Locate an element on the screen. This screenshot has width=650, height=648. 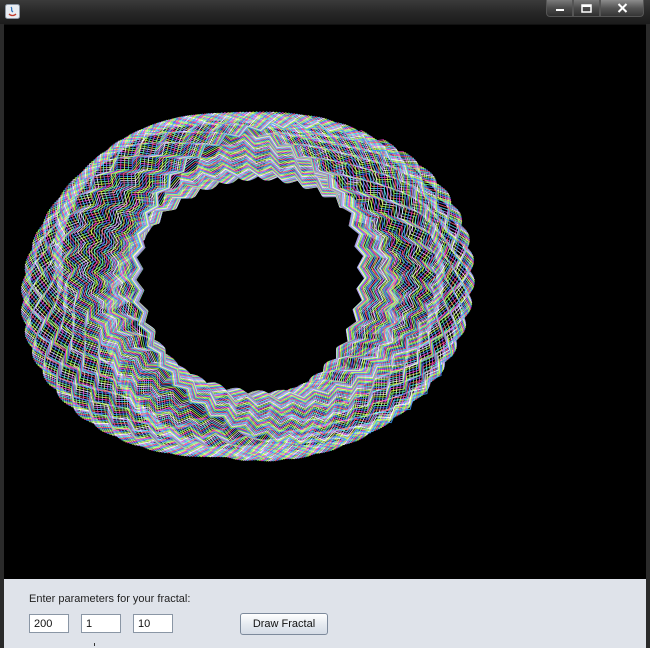
window-controls is located at coordinates (595, 9).